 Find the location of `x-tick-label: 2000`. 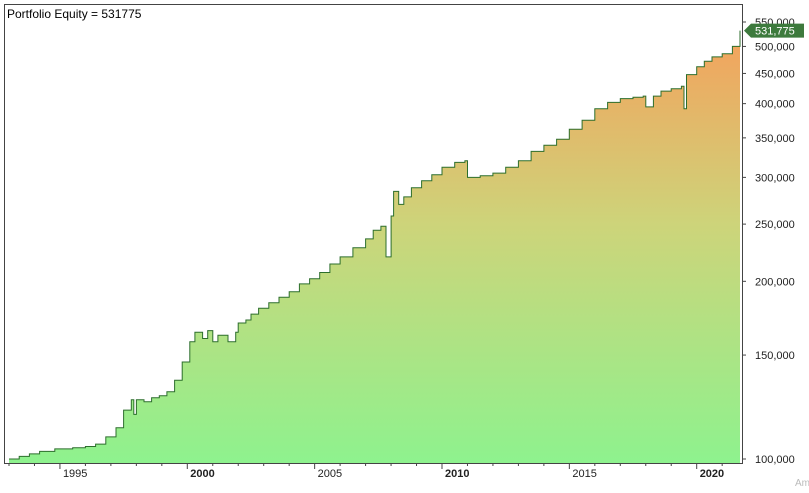

x-tick-label: 2000 is located at coordinates (202, 474).